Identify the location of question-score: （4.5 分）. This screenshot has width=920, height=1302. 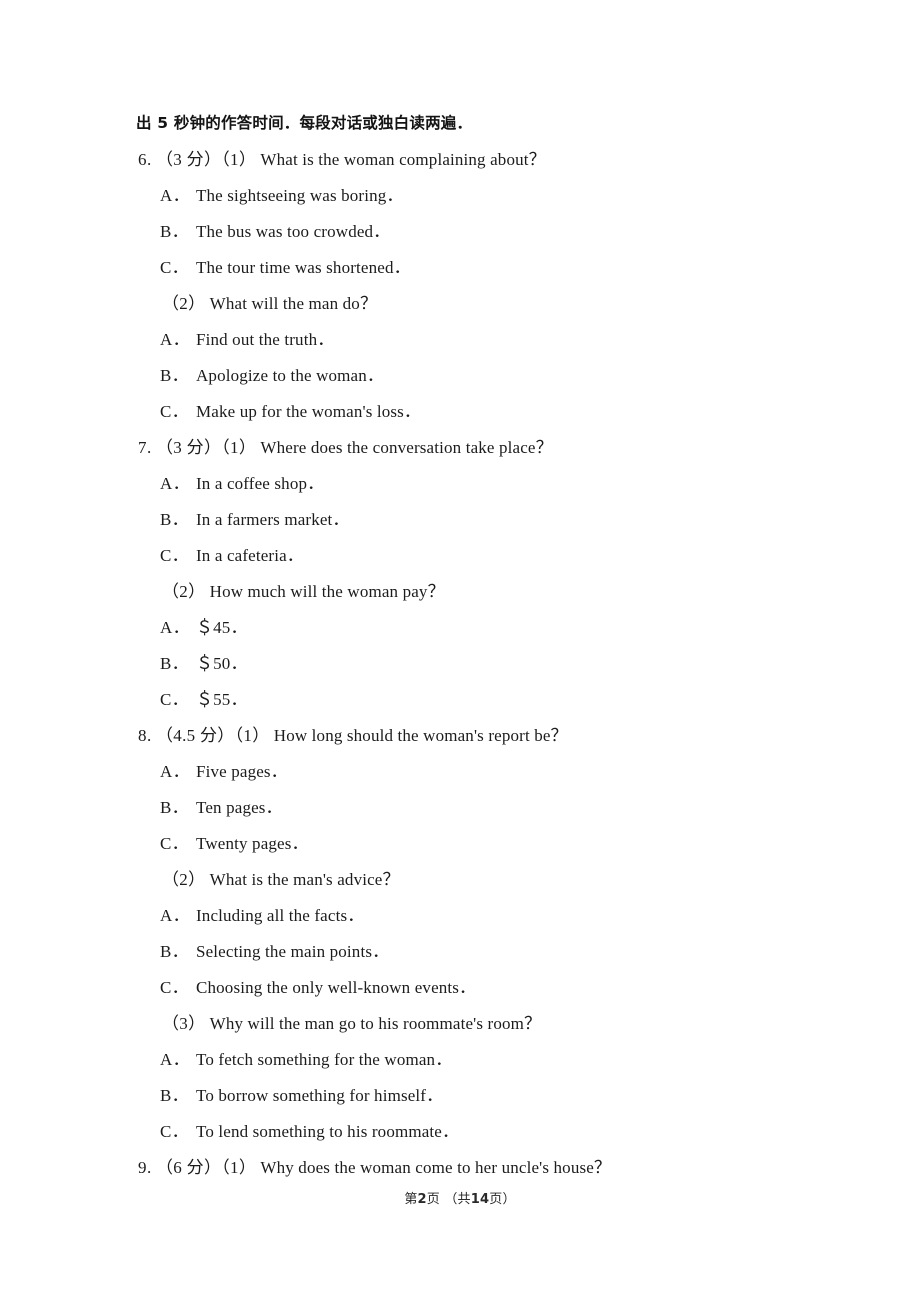
(195, 735).